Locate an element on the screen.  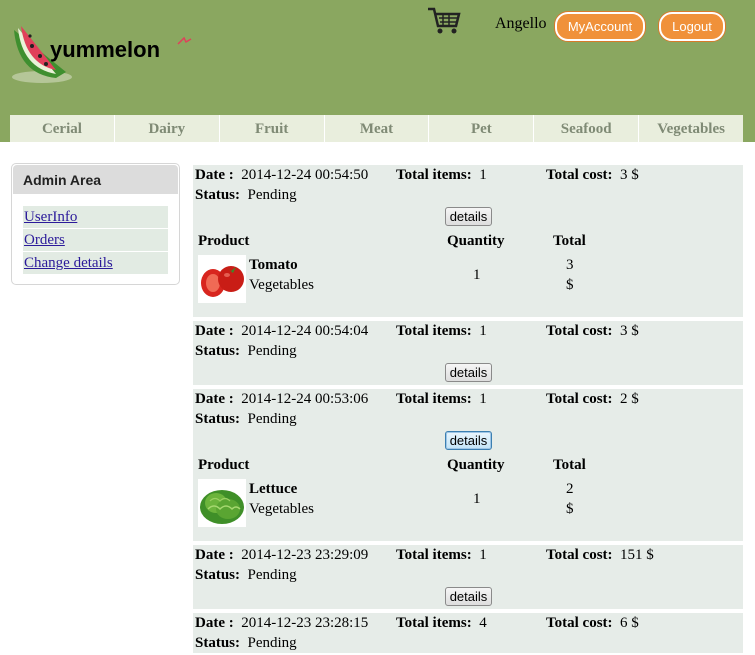
order-total-cost: 151 $ is located at coordinates (637, 555).